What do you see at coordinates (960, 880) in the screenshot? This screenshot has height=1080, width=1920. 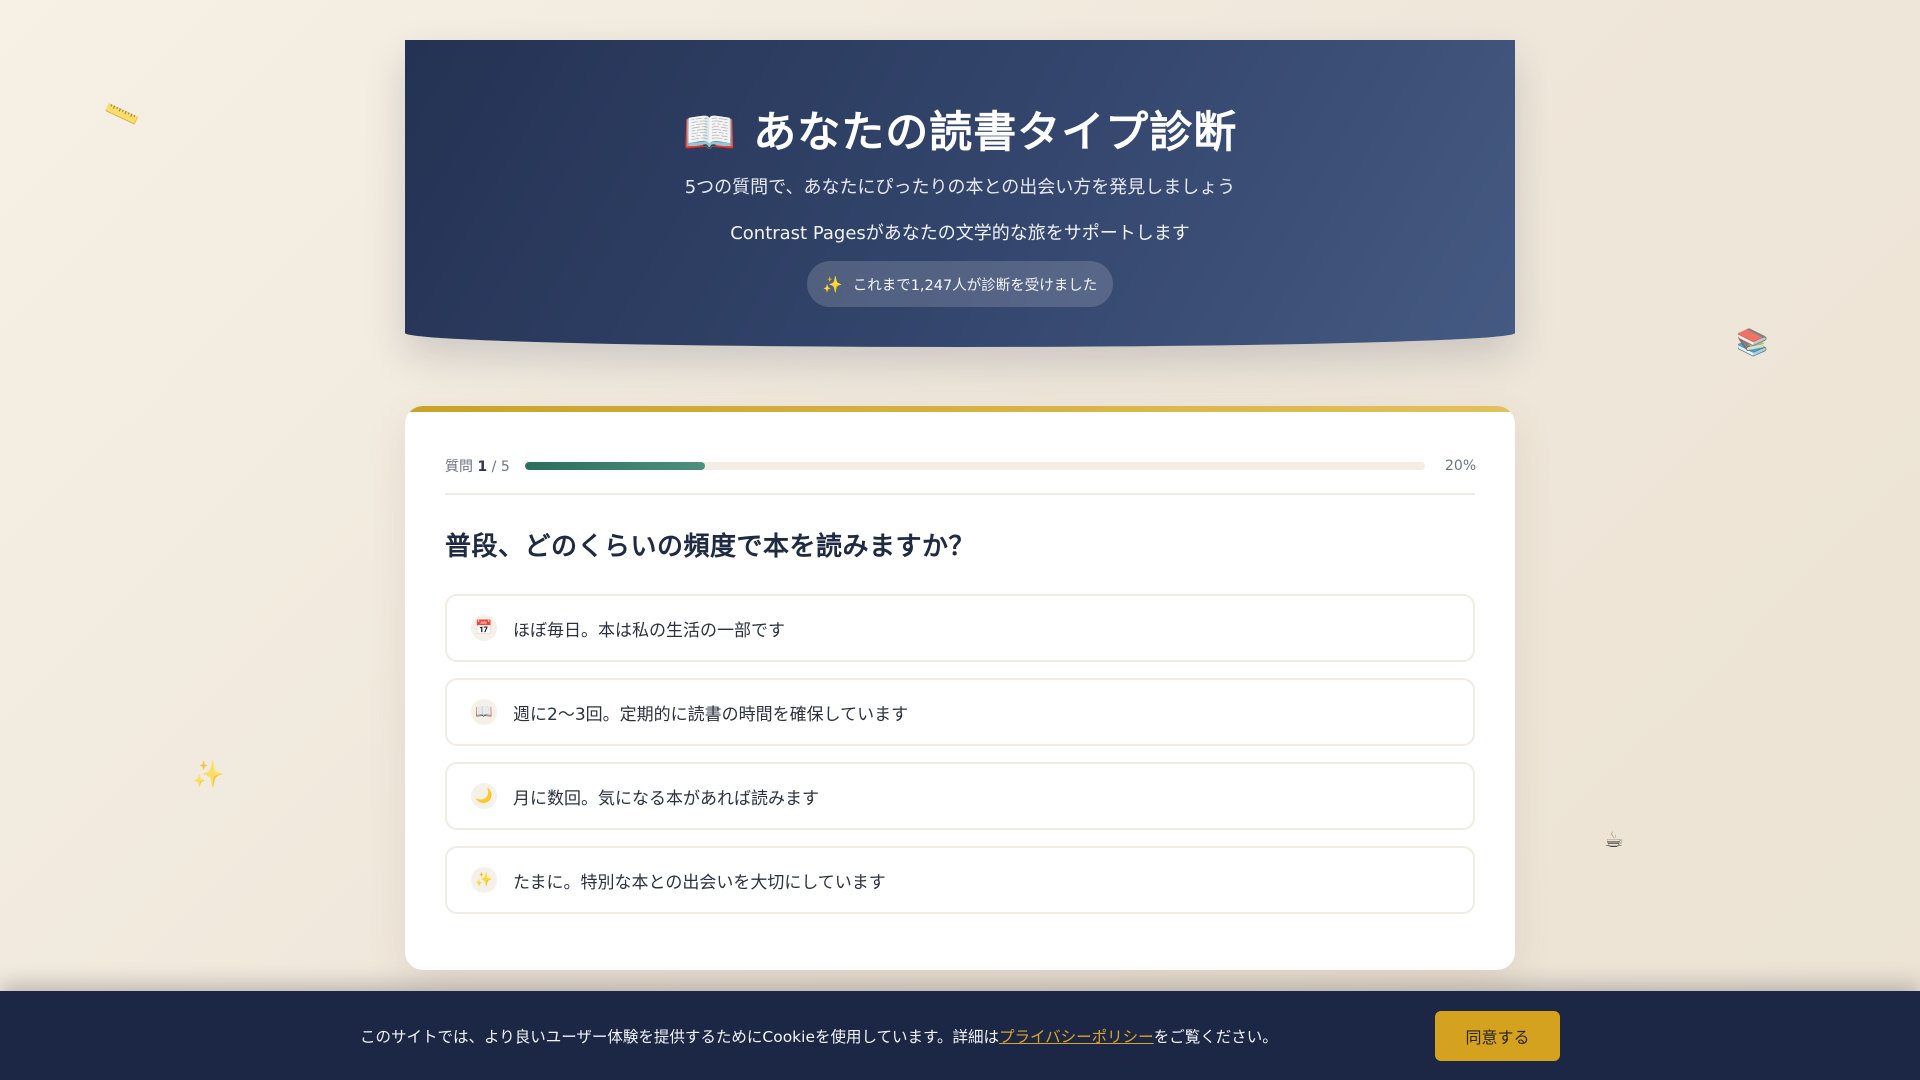 I see `answer-option-occasionally: ✨ たまに。特別な本との出会いを大切にしています` at bounding box center [960, 880].